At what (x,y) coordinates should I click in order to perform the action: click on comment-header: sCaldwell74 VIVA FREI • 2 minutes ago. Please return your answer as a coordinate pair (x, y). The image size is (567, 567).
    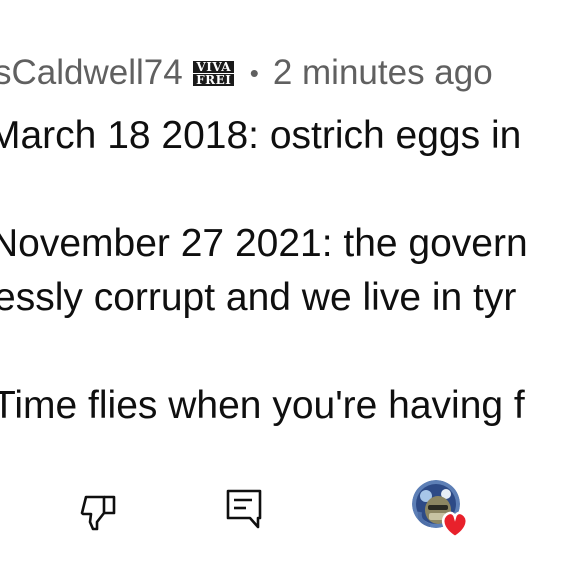
    Looking at the image, I should click on (246, 73).